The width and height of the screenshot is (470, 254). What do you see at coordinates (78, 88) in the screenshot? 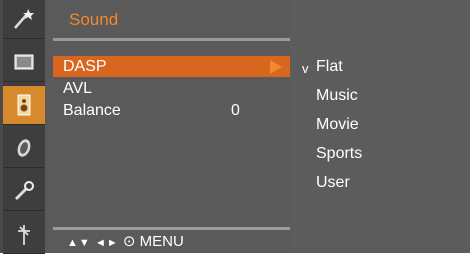
I see `menu-item-label: AVL` at bounding box center [78, 88].